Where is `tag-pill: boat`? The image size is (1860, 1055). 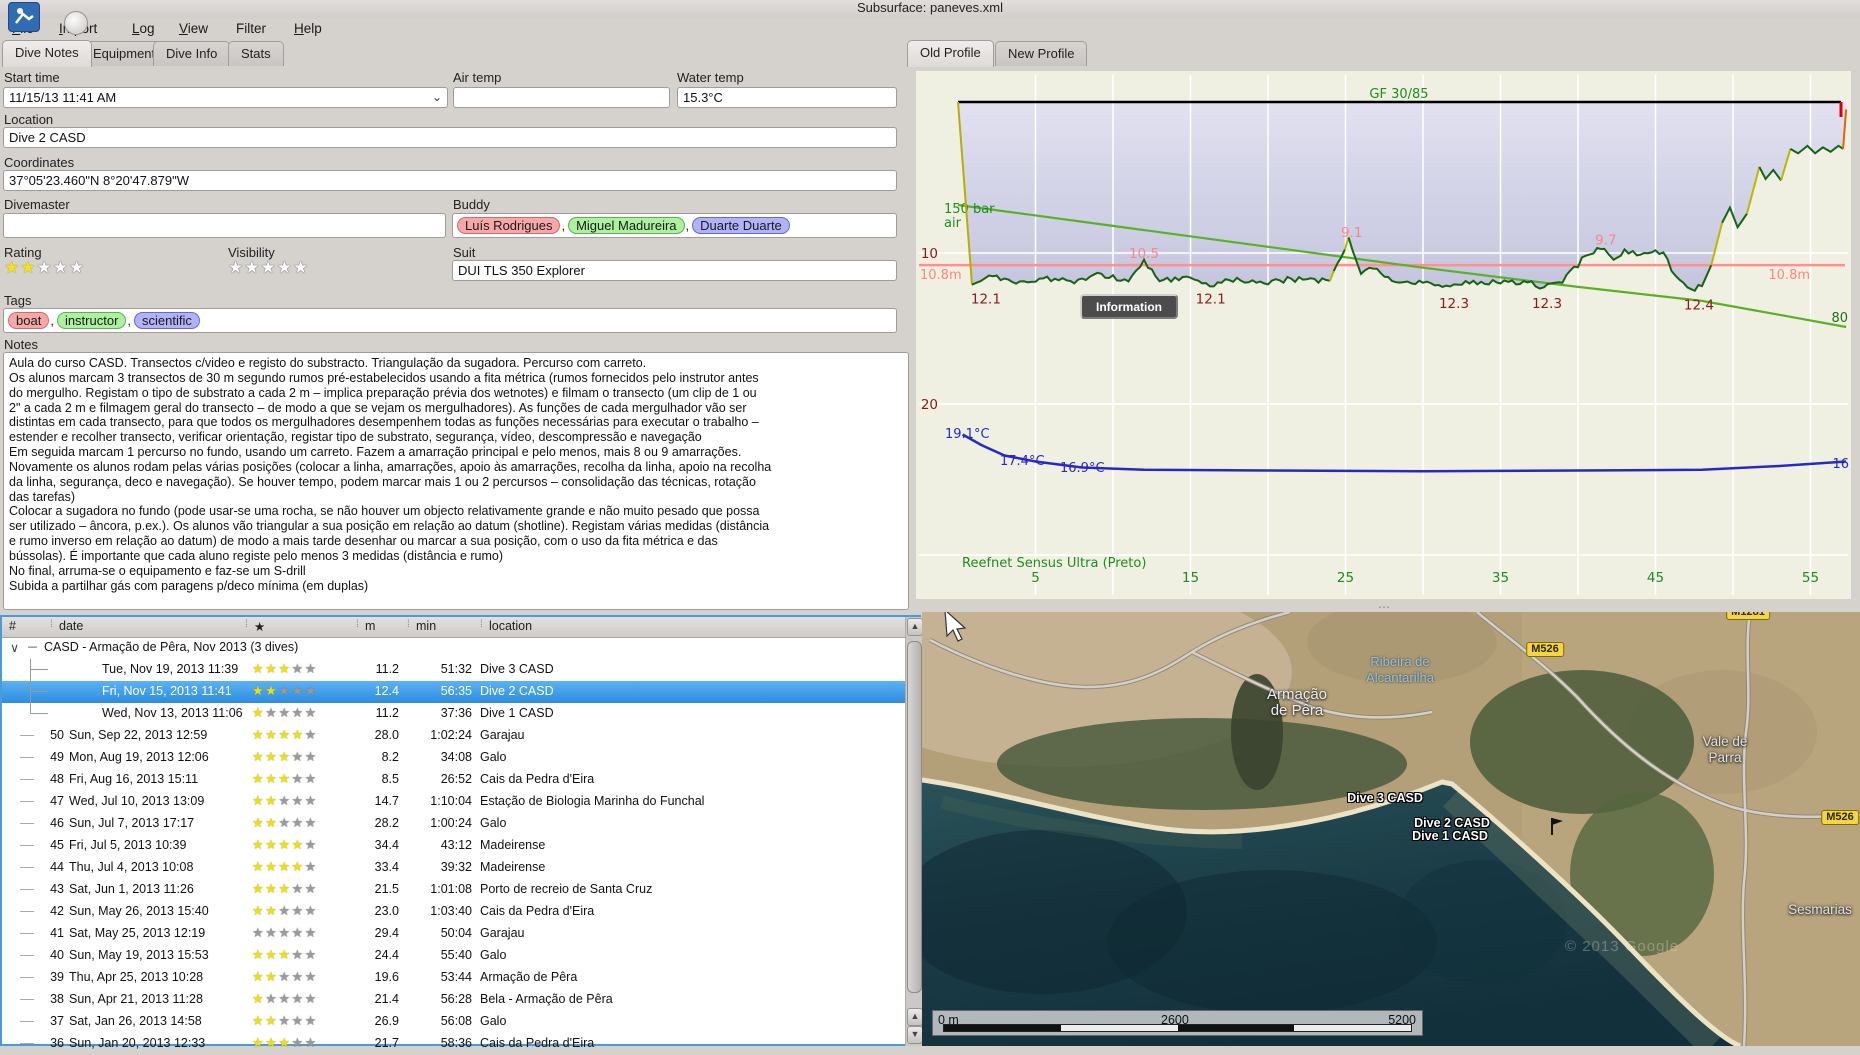
tag-pill: boat is located at coordinates (29, 320).